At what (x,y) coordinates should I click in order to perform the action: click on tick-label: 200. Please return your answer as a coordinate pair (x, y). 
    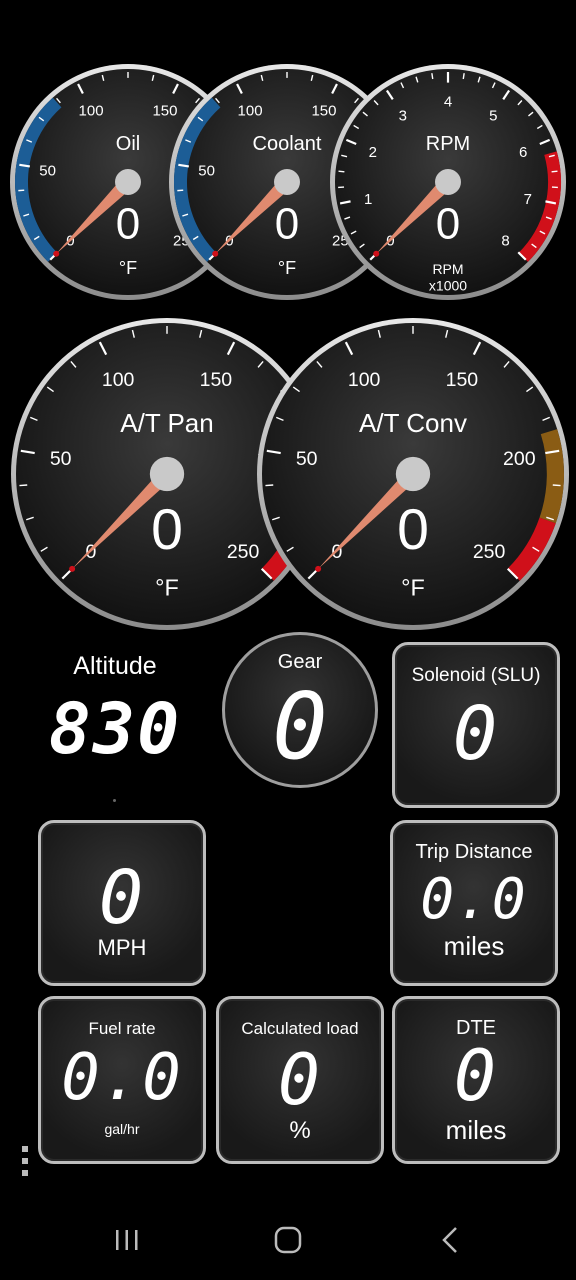
    Looking at the image, I should click on (519, 459).